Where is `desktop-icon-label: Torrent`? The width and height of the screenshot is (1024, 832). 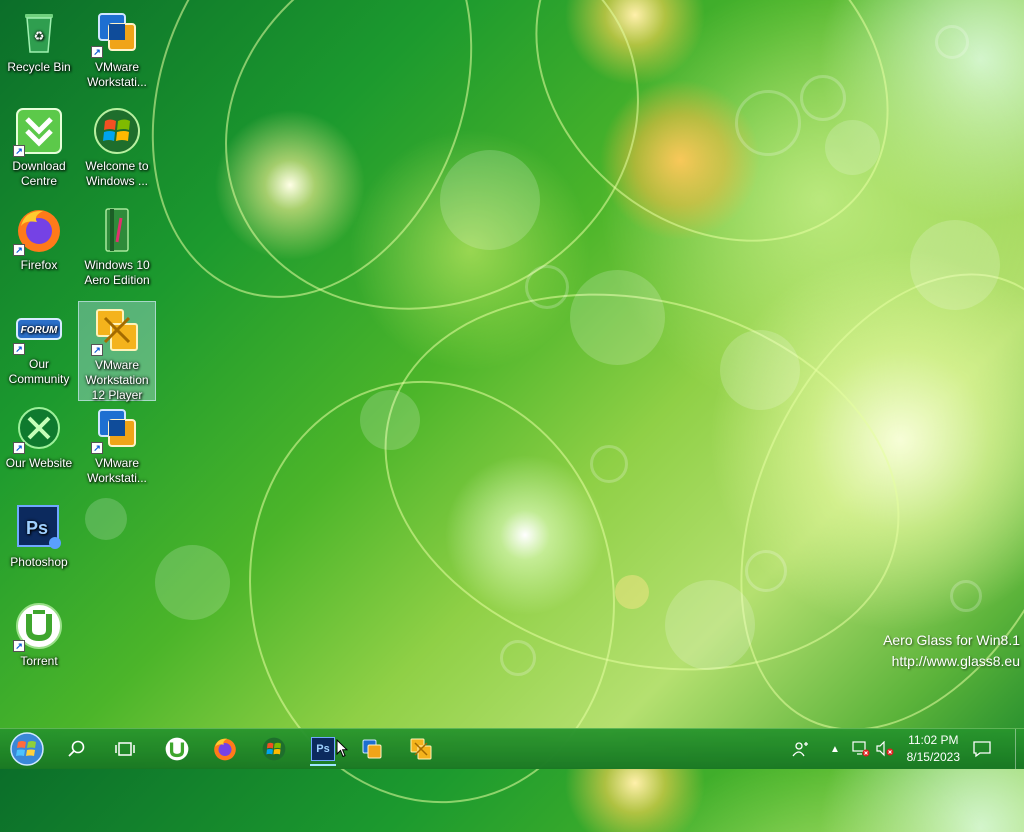 desktop-icon-label: Torrent is located at coordinates (39, 661).